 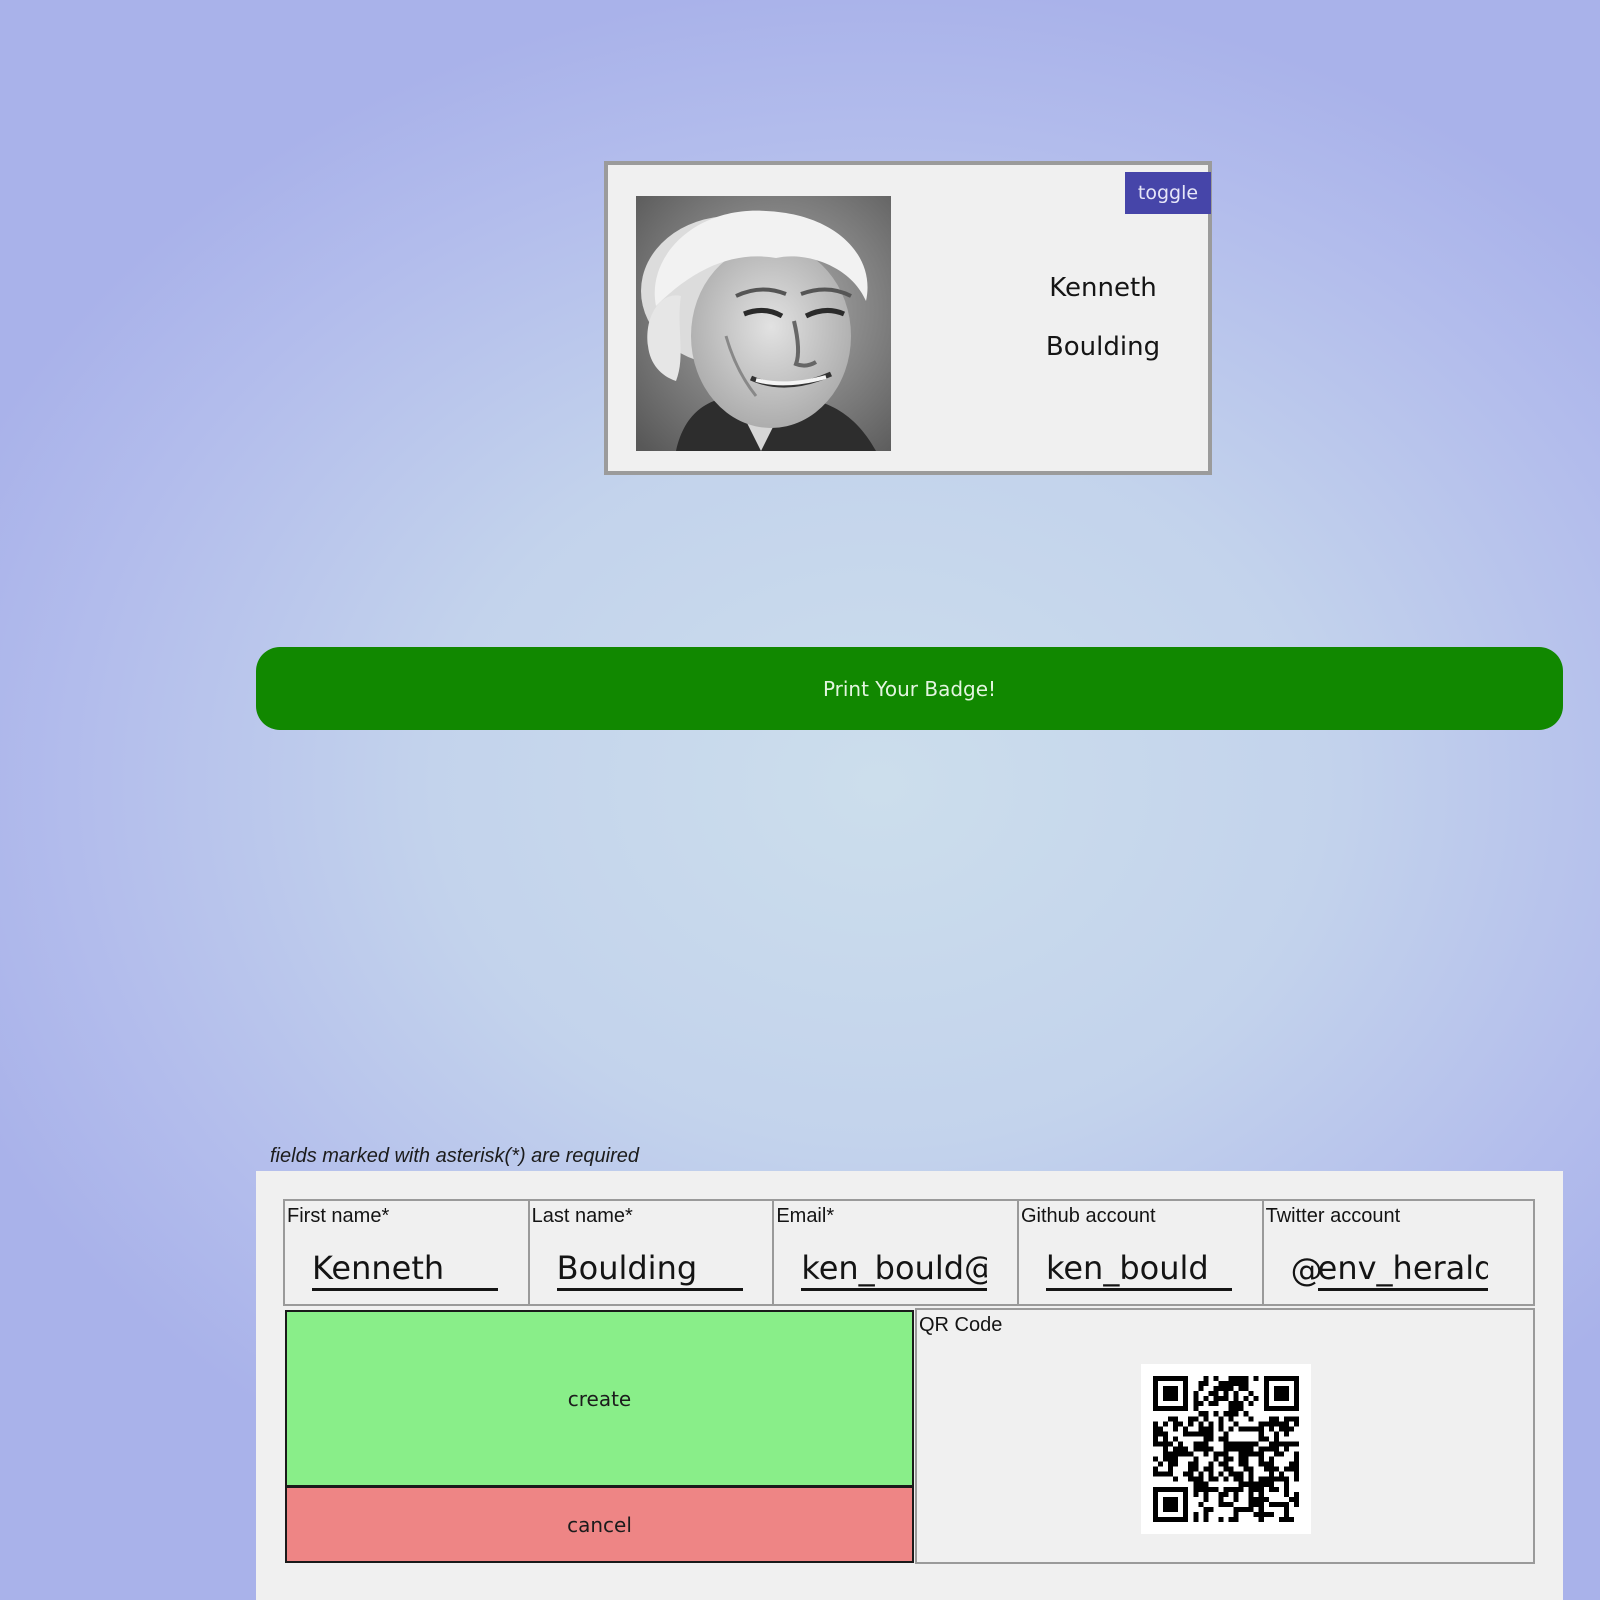 What do you see at coordinates (1103, 288) in the screenshot?
I see `badge-first-name: Kenneth` at bounding box center [1103, 288].